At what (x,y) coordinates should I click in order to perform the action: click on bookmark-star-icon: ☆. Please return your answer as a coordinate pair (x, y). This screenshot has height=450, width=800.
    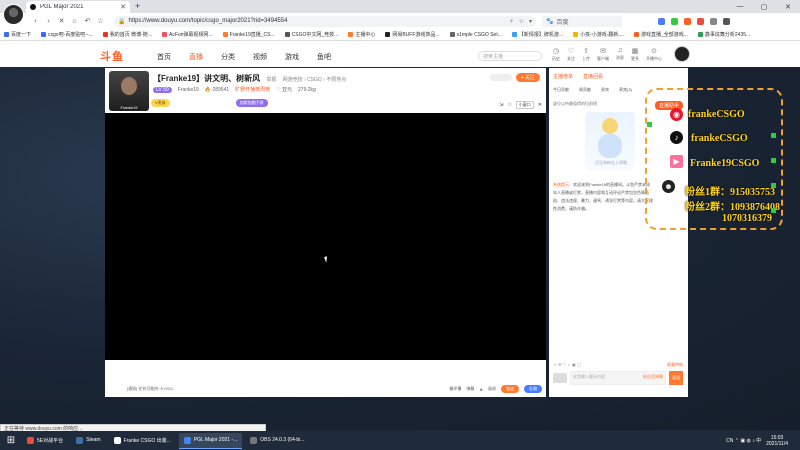
    Looking at the image, I should click on (100, 21).